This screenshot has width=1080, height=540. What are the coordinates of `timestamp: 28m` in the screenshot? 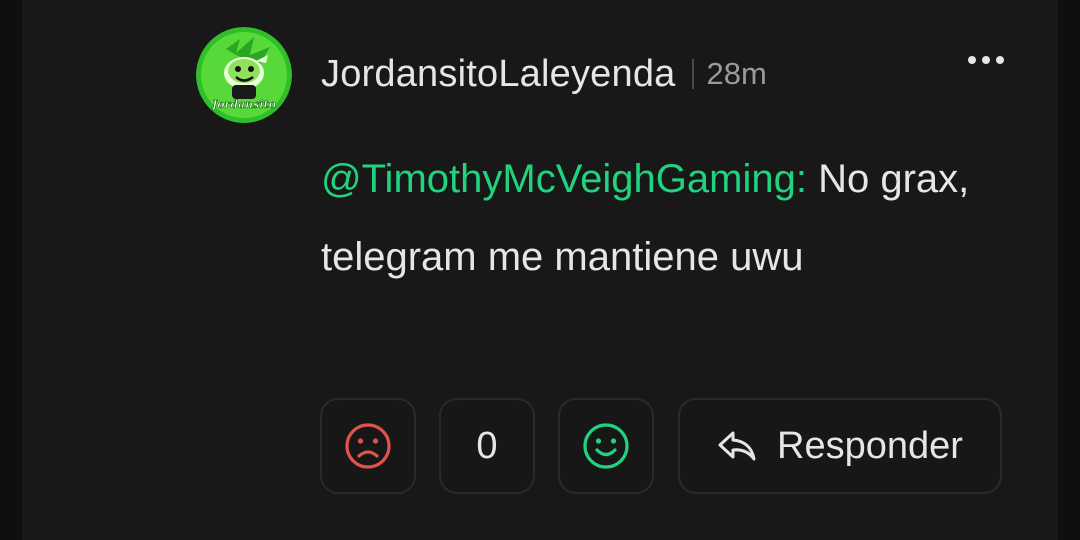 It's located at (736, 73).